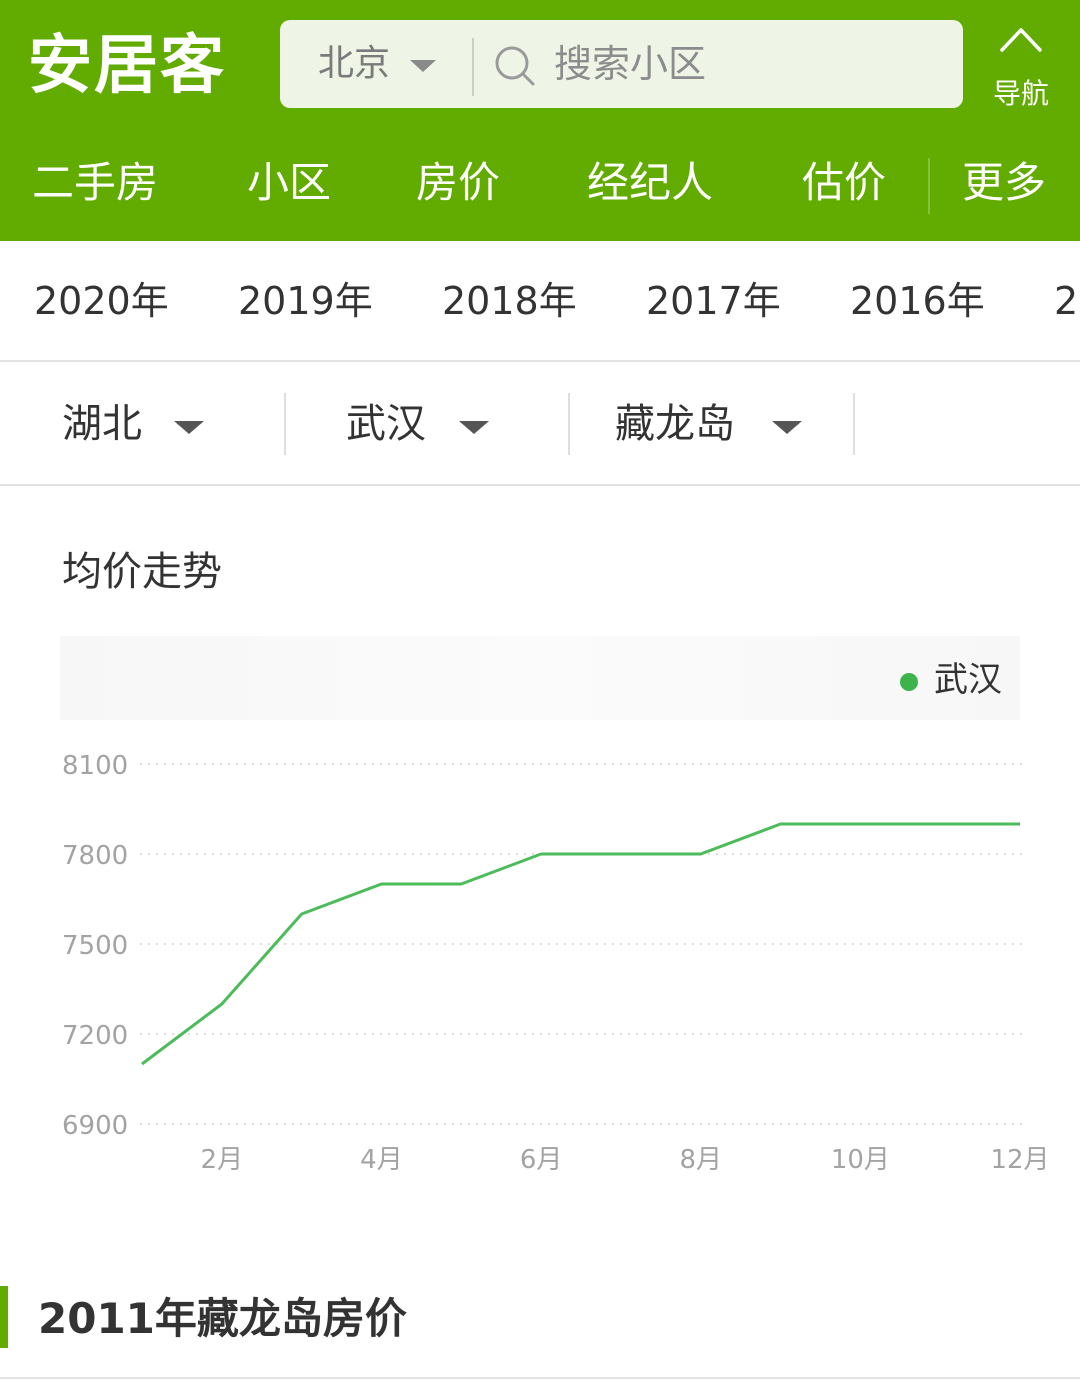 The image size is (1080, 1381). What do you see at coordinates (458, 183) in the screenshot?
I see `menu-item-prices: 房价` at bounding box center [458, 183].